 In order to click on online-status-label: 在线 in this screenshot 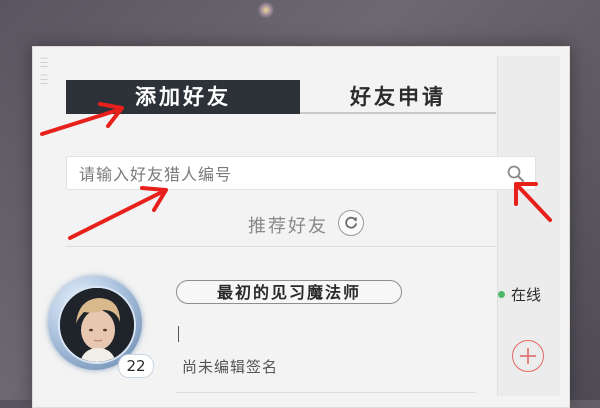, I will do `click(526, 295)`.